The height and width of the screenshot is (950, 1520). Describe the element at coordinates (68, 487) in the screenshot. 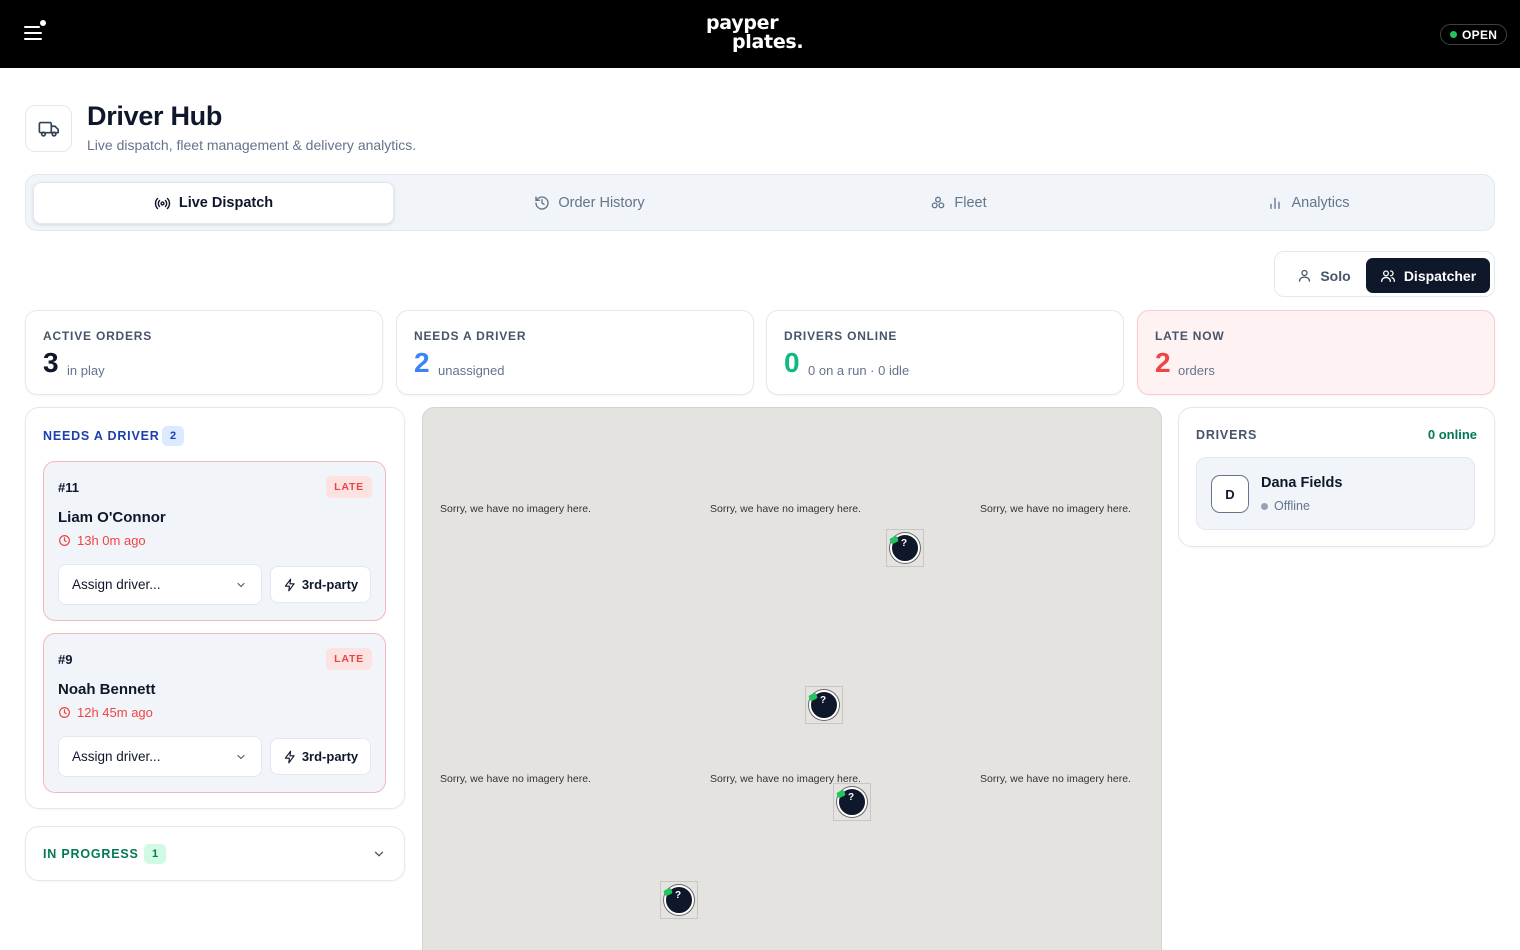

I see `order-id: #11` at that location.